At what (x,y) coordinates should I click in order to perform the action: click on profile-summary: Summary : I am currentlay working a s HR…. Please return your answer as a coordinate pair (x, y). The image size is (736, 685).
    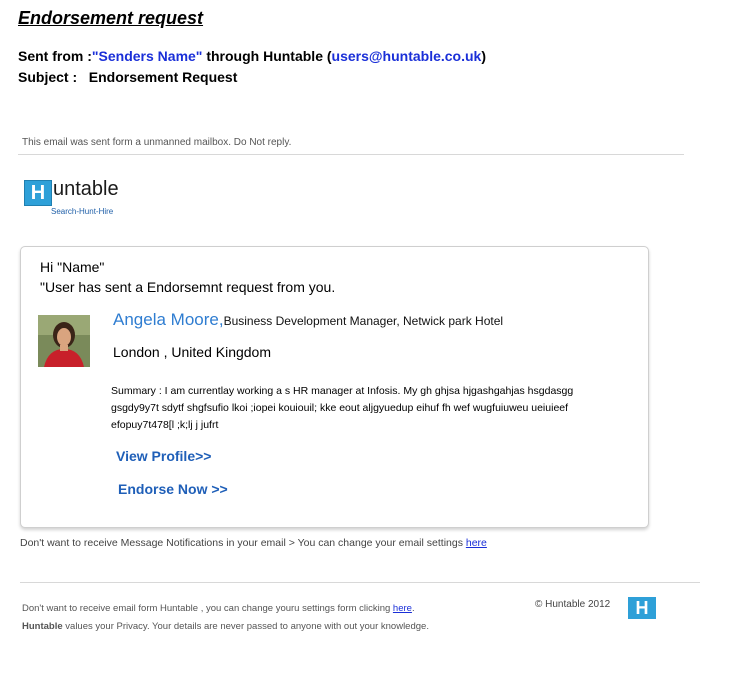
    Looking at the image, I should click on (342, 408).